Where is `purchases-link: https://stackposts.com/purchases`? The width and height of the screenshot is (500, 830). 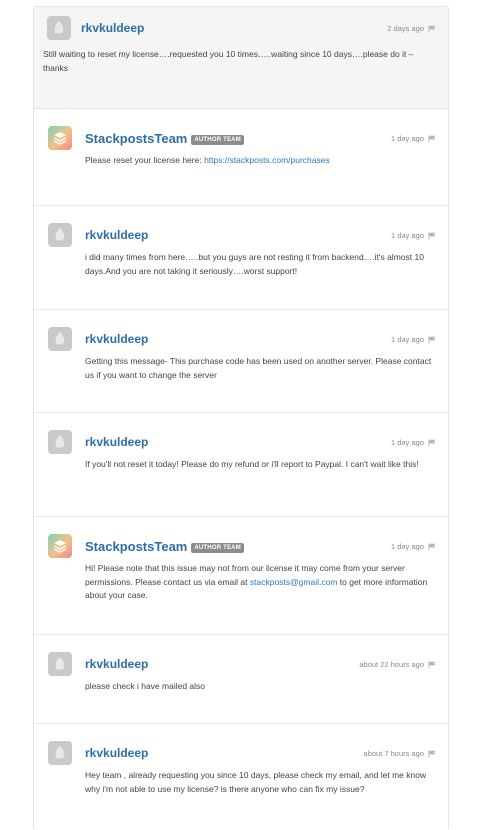
purchases-link: https://stackposts.com/purchases is located at coordinates (267, 160).